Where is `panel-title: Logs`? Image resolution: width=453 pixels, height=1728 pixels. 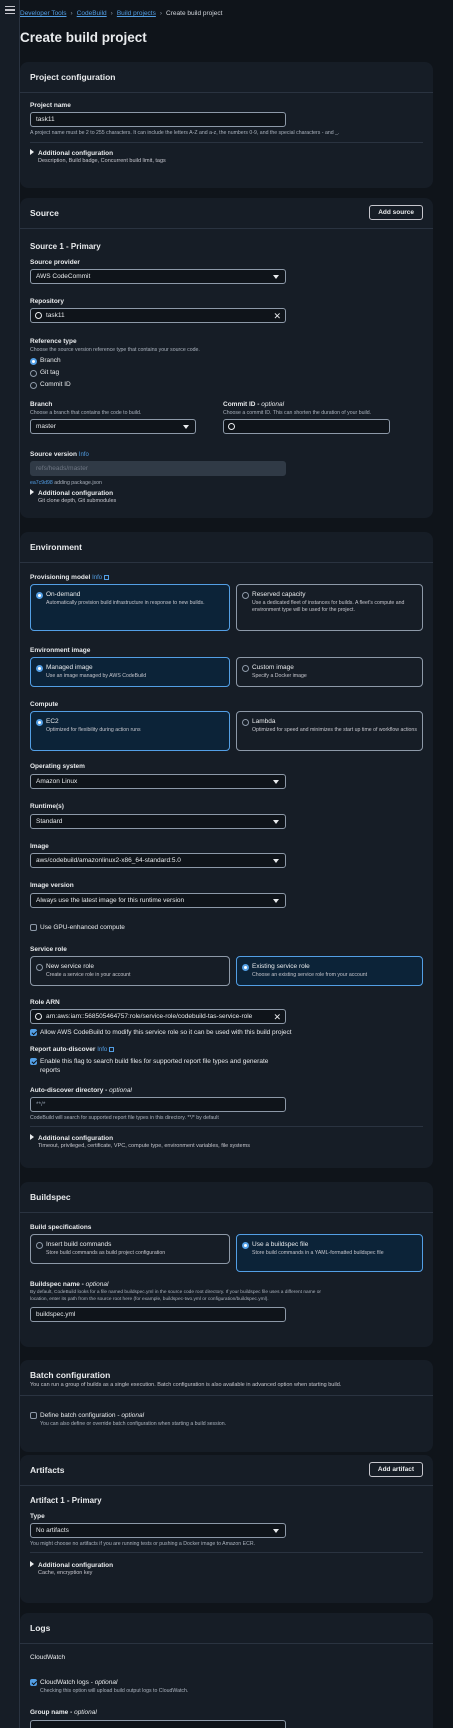 panel-title: Logs is located at coordinates (40, 1628).